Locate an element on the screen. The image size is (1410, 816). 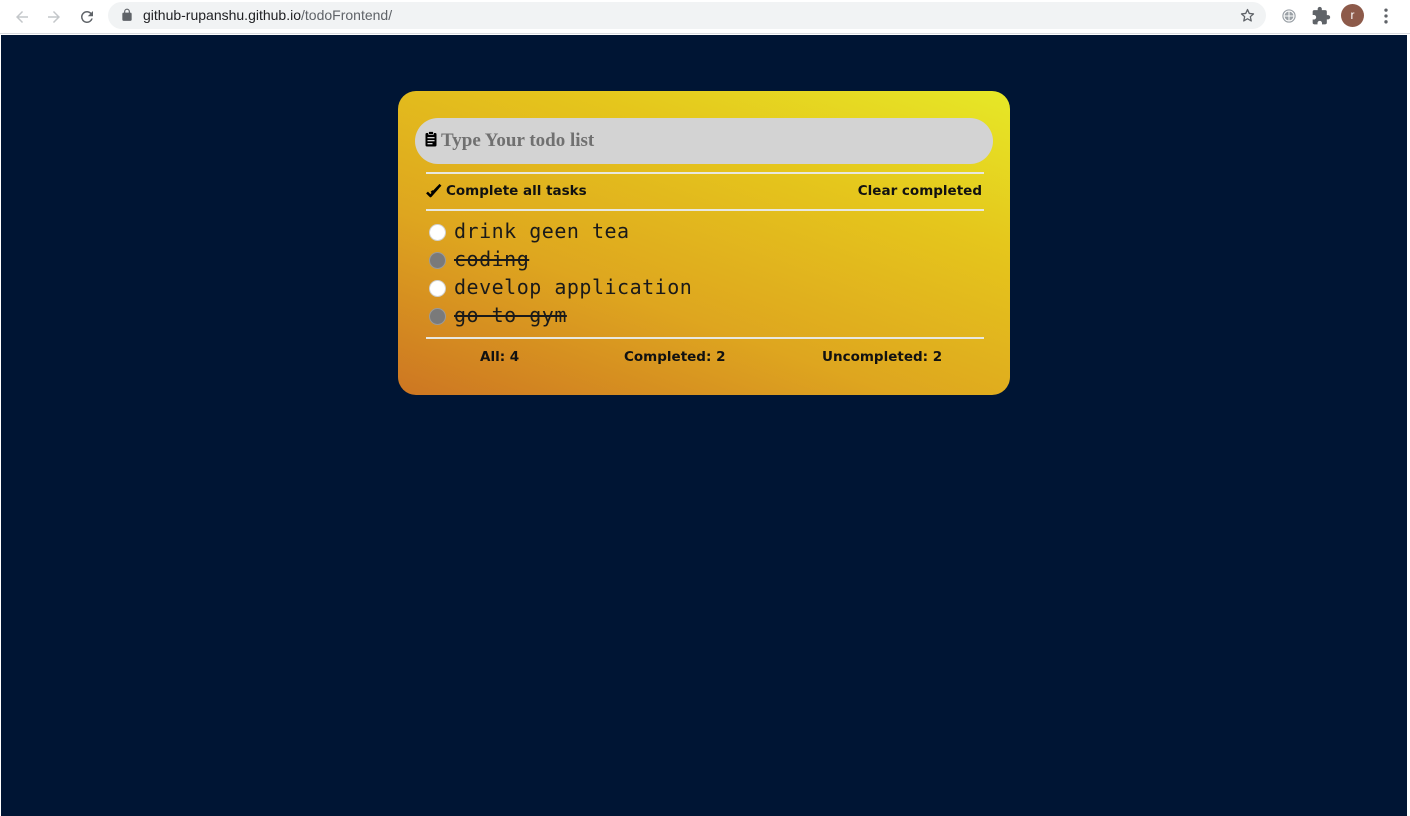
stat-uncompleted: Uncompleted: 2 is located at coordinates (882, 357).